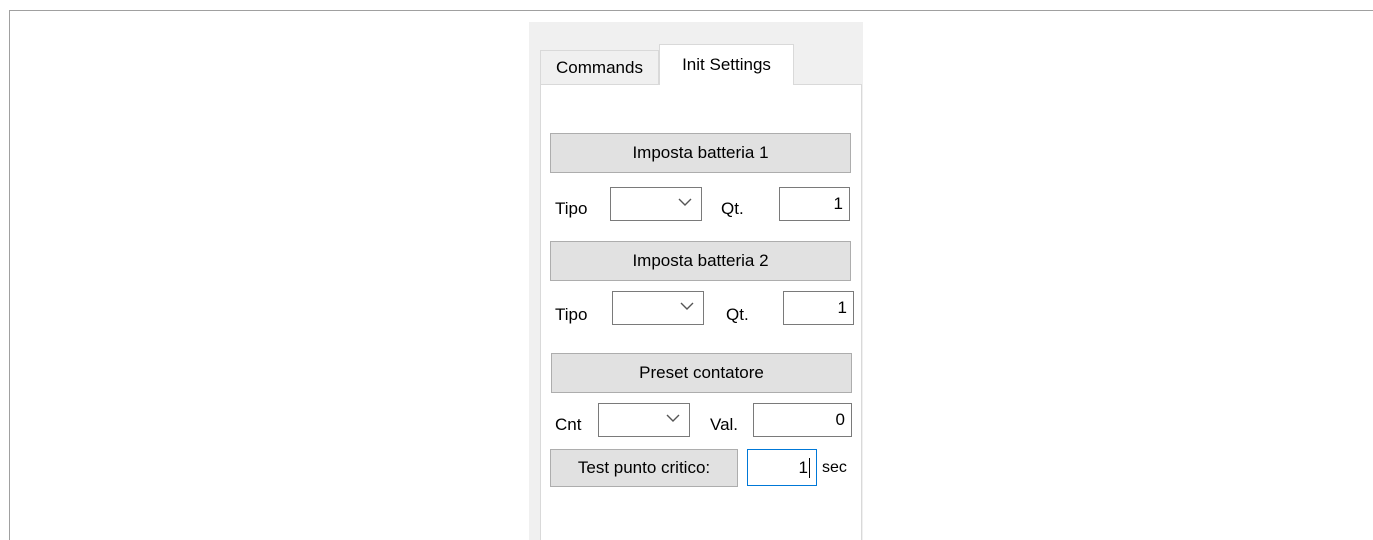 This screenshot has width=1373, height=540. Describe the element at coordinates (809, 467) in the screenshot. I see `text-caret` at that location.